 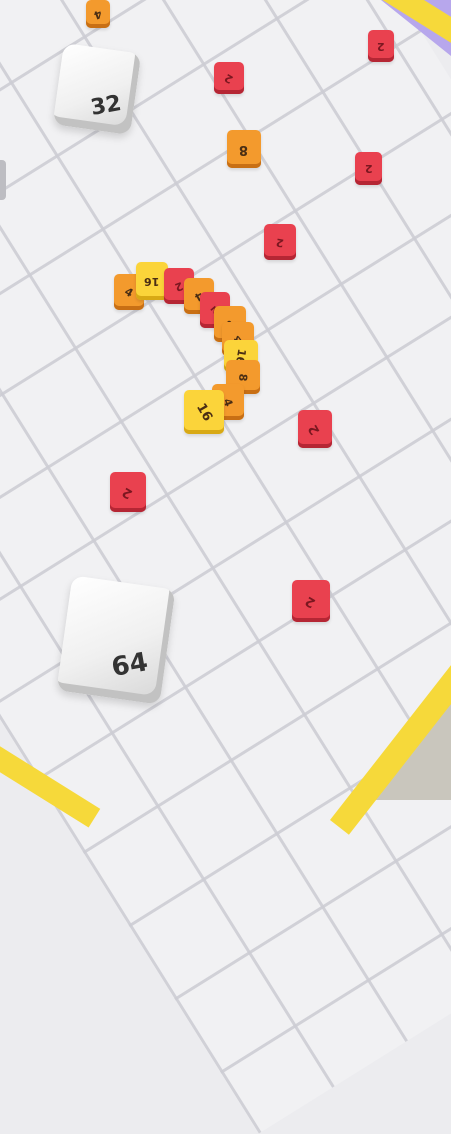 I want to click on loose-cube: 4, so click(x=98, y=14).